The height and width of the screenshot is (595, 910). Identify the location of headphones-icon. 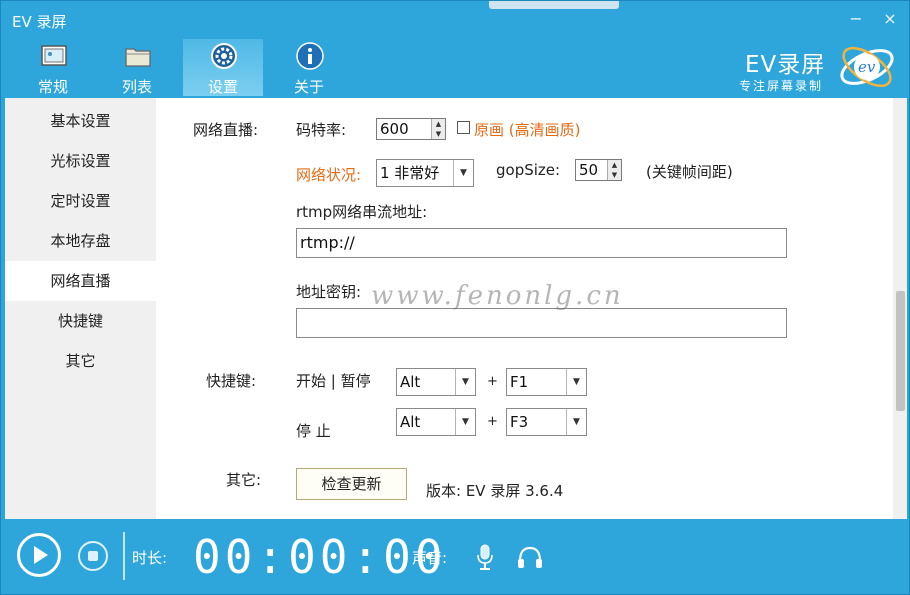
(530, 557).